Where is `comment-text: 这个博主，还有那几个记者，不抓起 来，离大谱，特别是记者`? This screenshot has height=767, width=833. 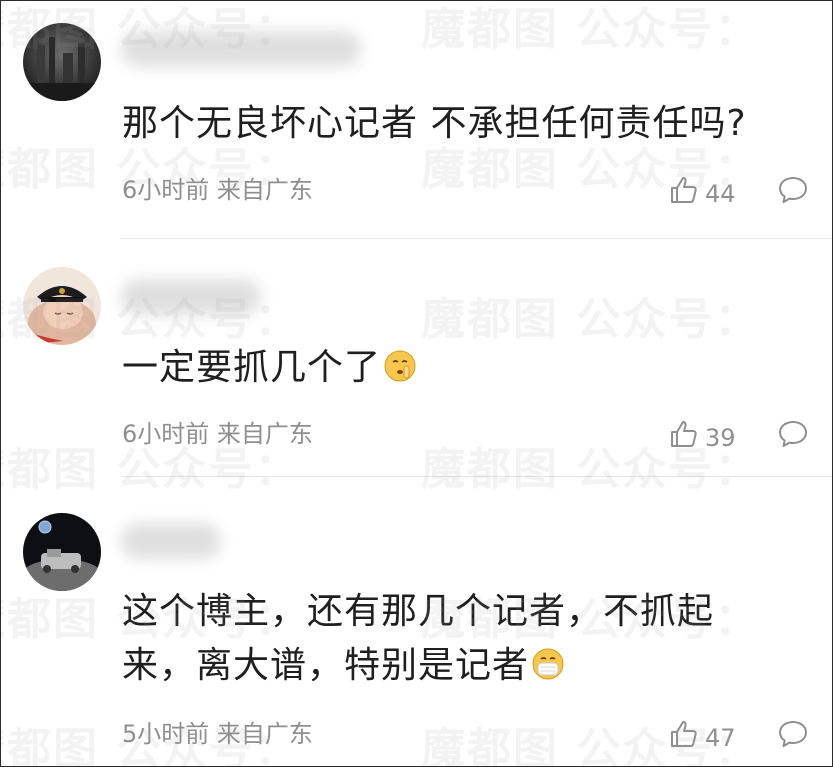 comment-text: 这个博主，还有那几个记者，不抓起 来，离大谱，特别是记者 is located at coordinates (458, 639).